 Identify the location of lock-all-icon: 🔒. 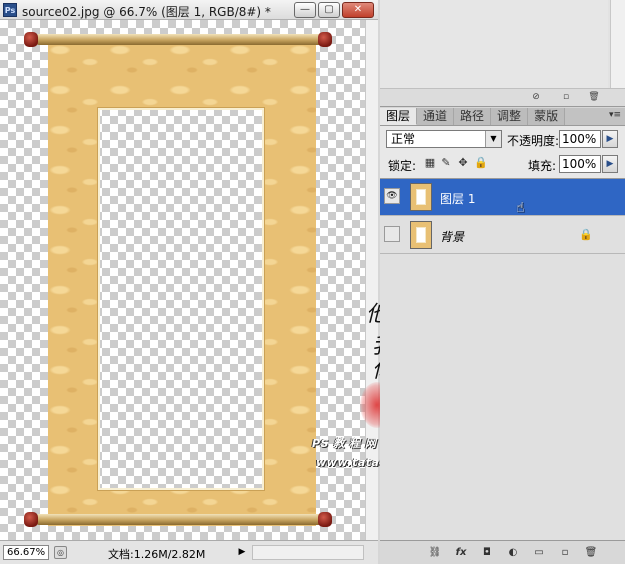
(481, 163).